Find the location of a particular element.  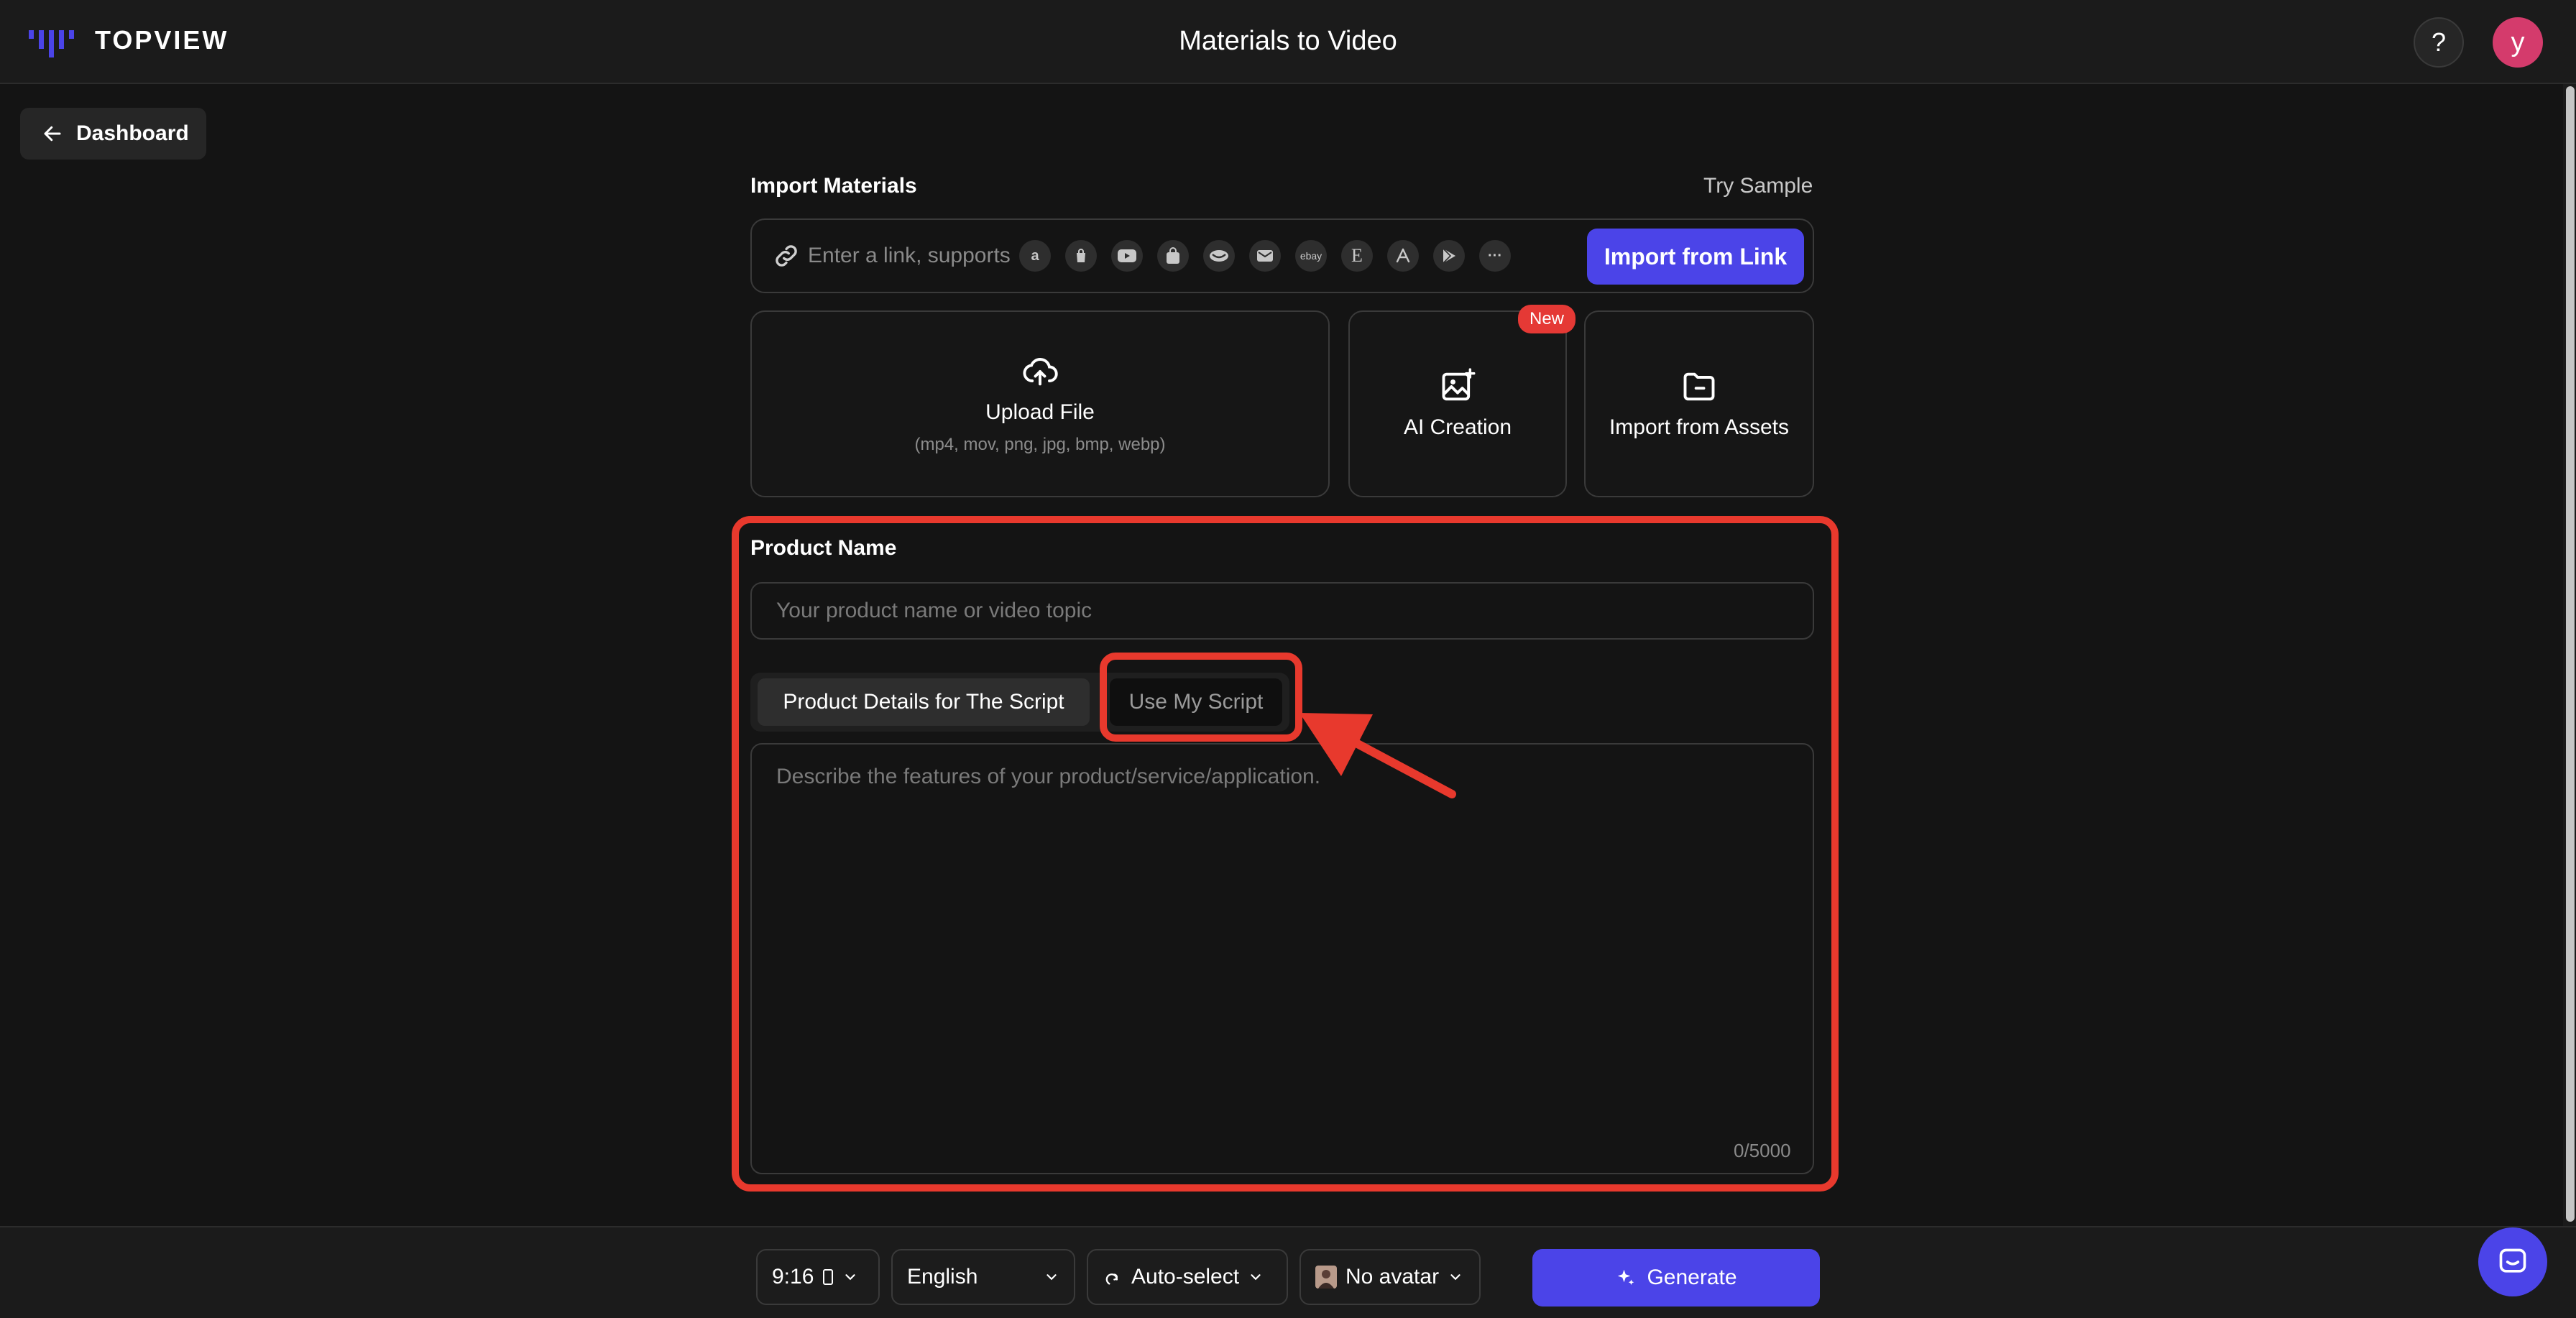

app-store-icon is located at coordinates (1403, 256).